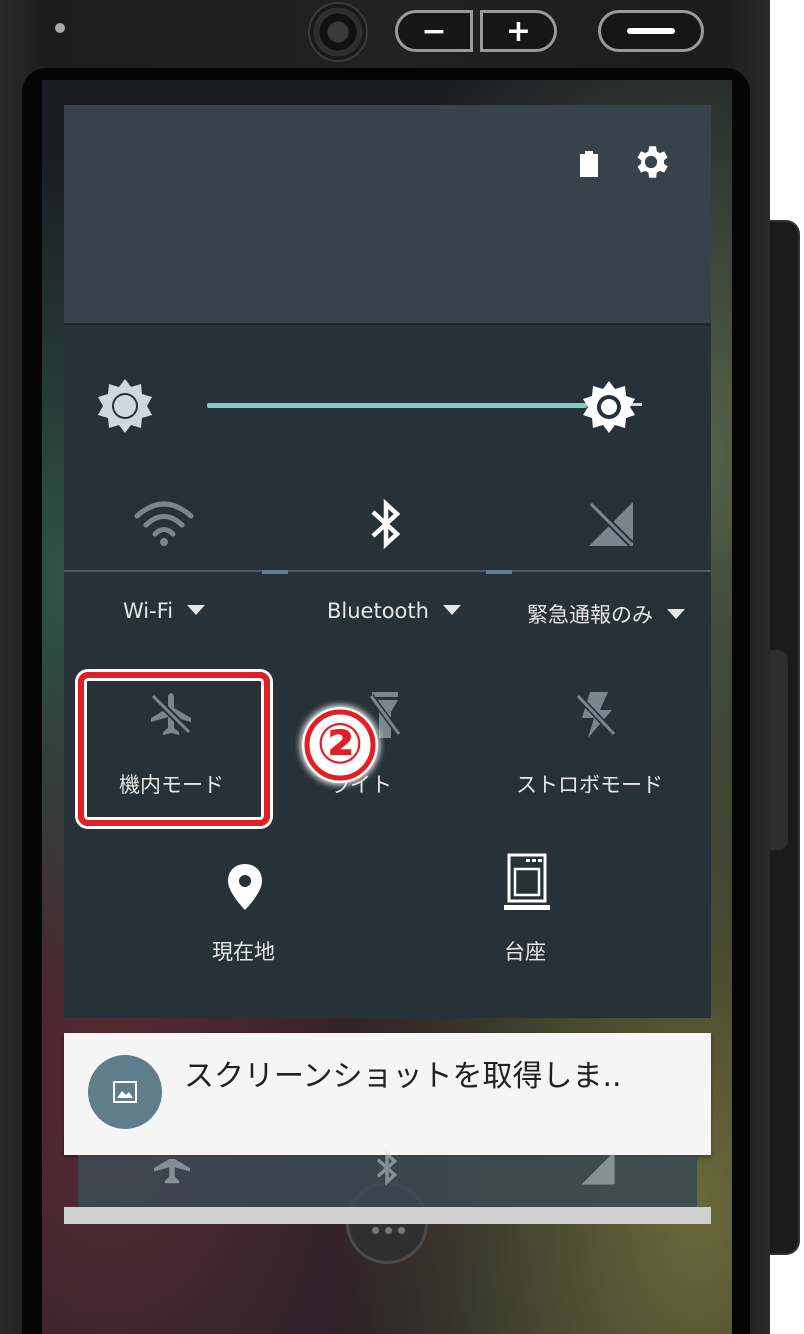  Describe the element at coordinates (387, 571) in the screenshot. I see `tile-row-divider` at that location.